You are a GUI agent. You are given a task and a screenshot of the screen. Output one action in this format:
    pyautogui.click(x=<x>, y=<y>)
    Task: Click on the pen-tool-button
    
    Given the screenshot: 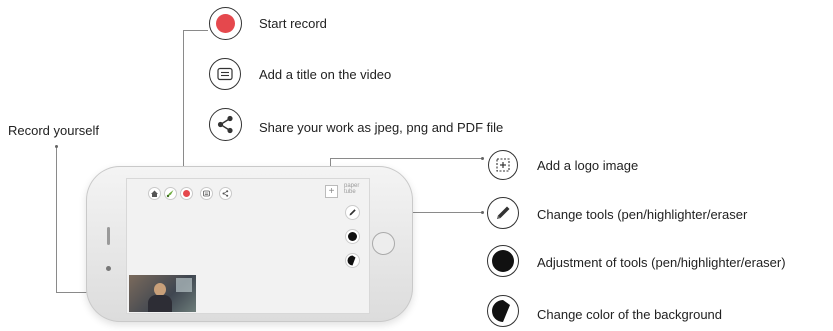 What is the action you would take?
    pyautogui.click(x=352, y=212)
    